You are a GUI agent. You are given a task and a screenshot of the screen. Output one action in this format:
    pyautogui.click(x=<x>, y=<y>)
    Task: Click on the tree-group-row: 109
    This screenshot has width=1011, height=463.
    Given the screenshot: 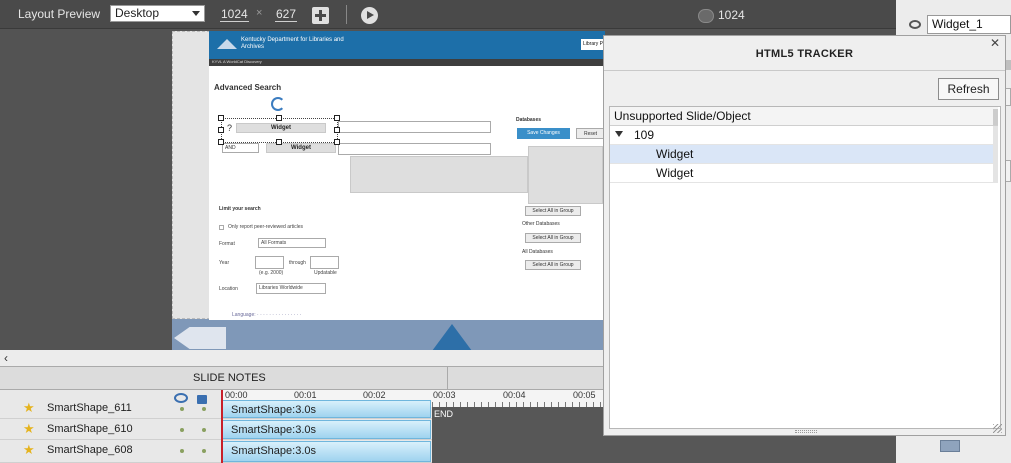 What is the action you would take?
    pyautogui.click(x=804, y=135)
    